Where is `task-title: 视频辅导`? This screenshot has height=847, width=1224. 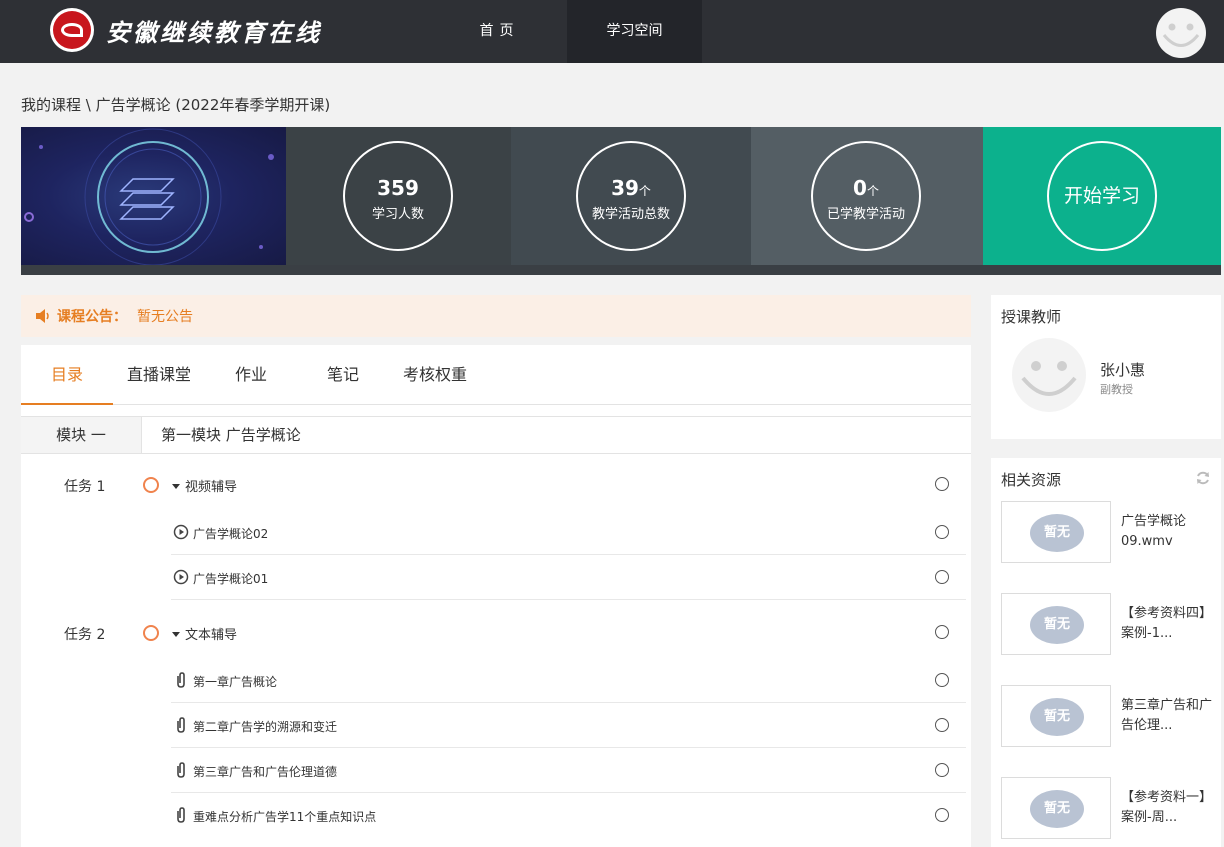 task-title: 视频辅导 is located at coordinates (211, 487).